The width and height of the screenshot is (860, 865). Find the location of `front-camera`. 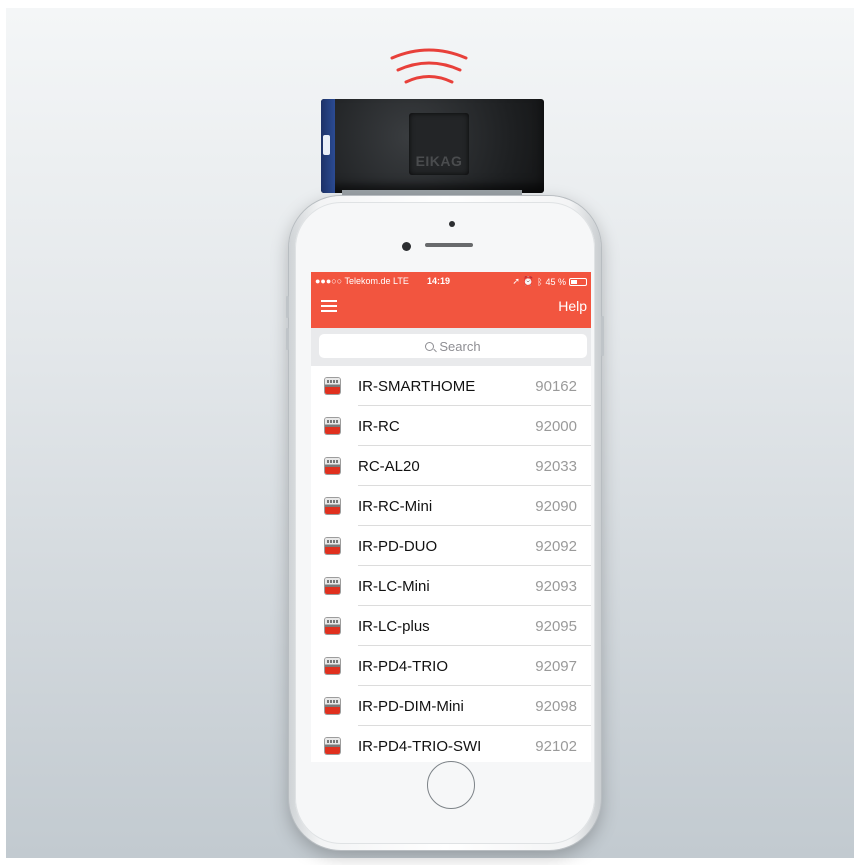

front-camera is located at coordinates (406, 246).